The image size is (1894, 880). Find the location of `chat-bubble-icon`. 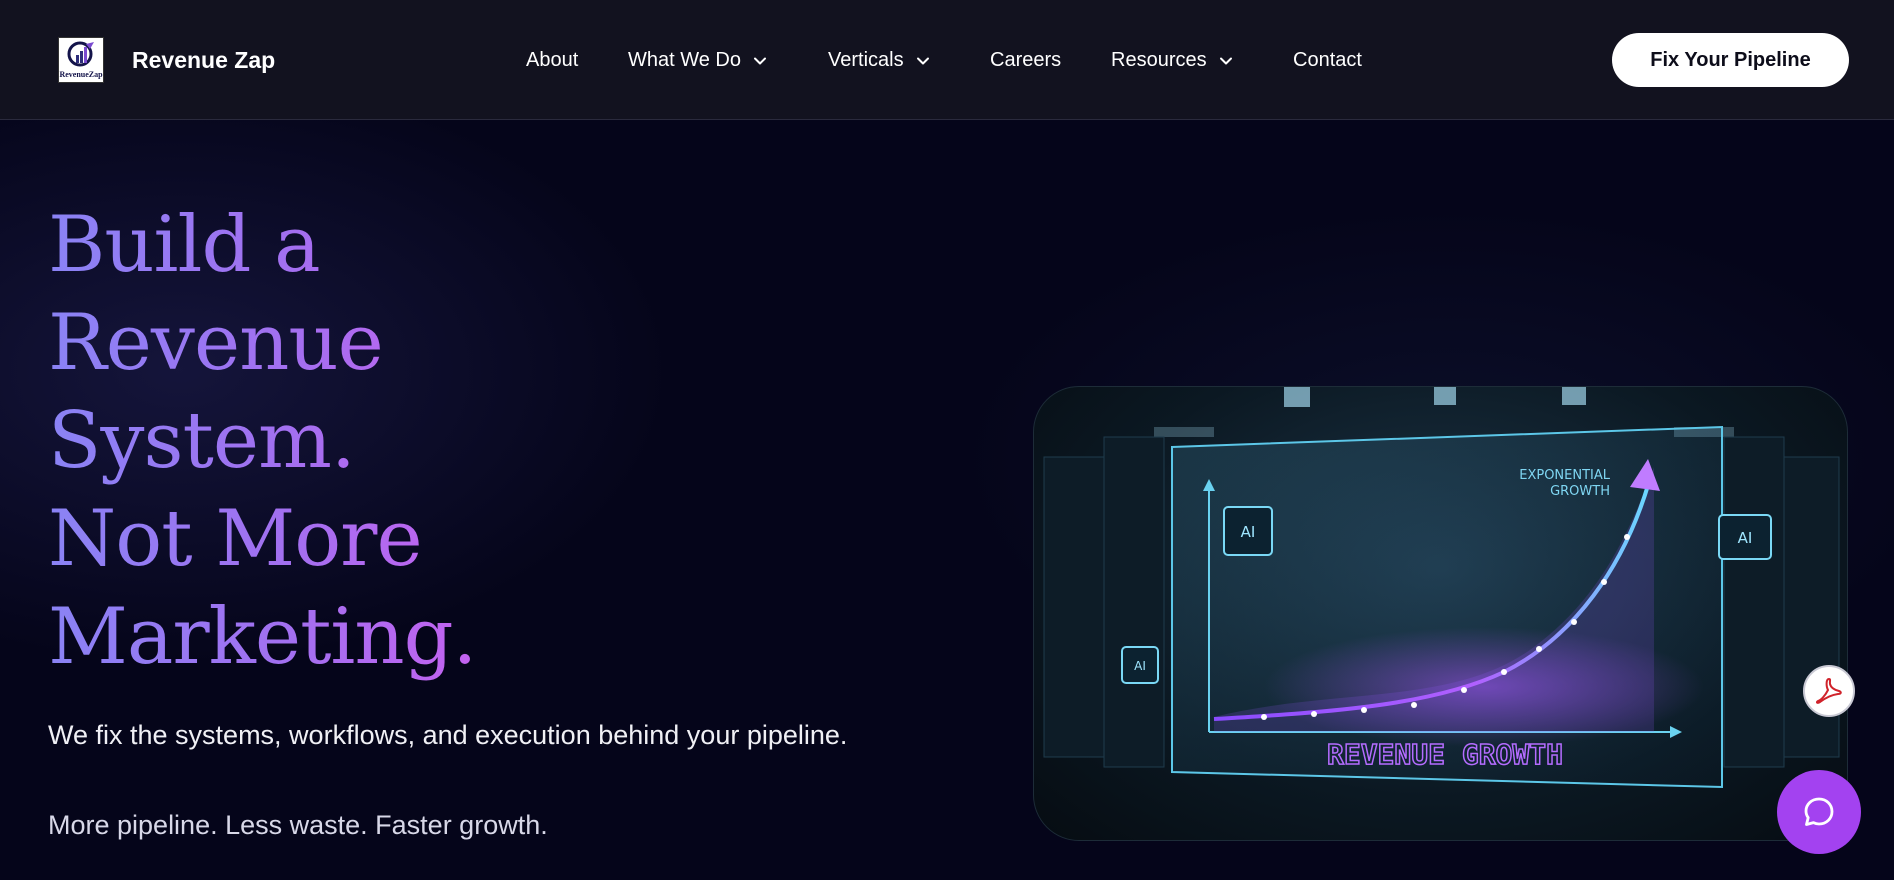

chat-bubble-icon is located at coordinates (1819, 811).